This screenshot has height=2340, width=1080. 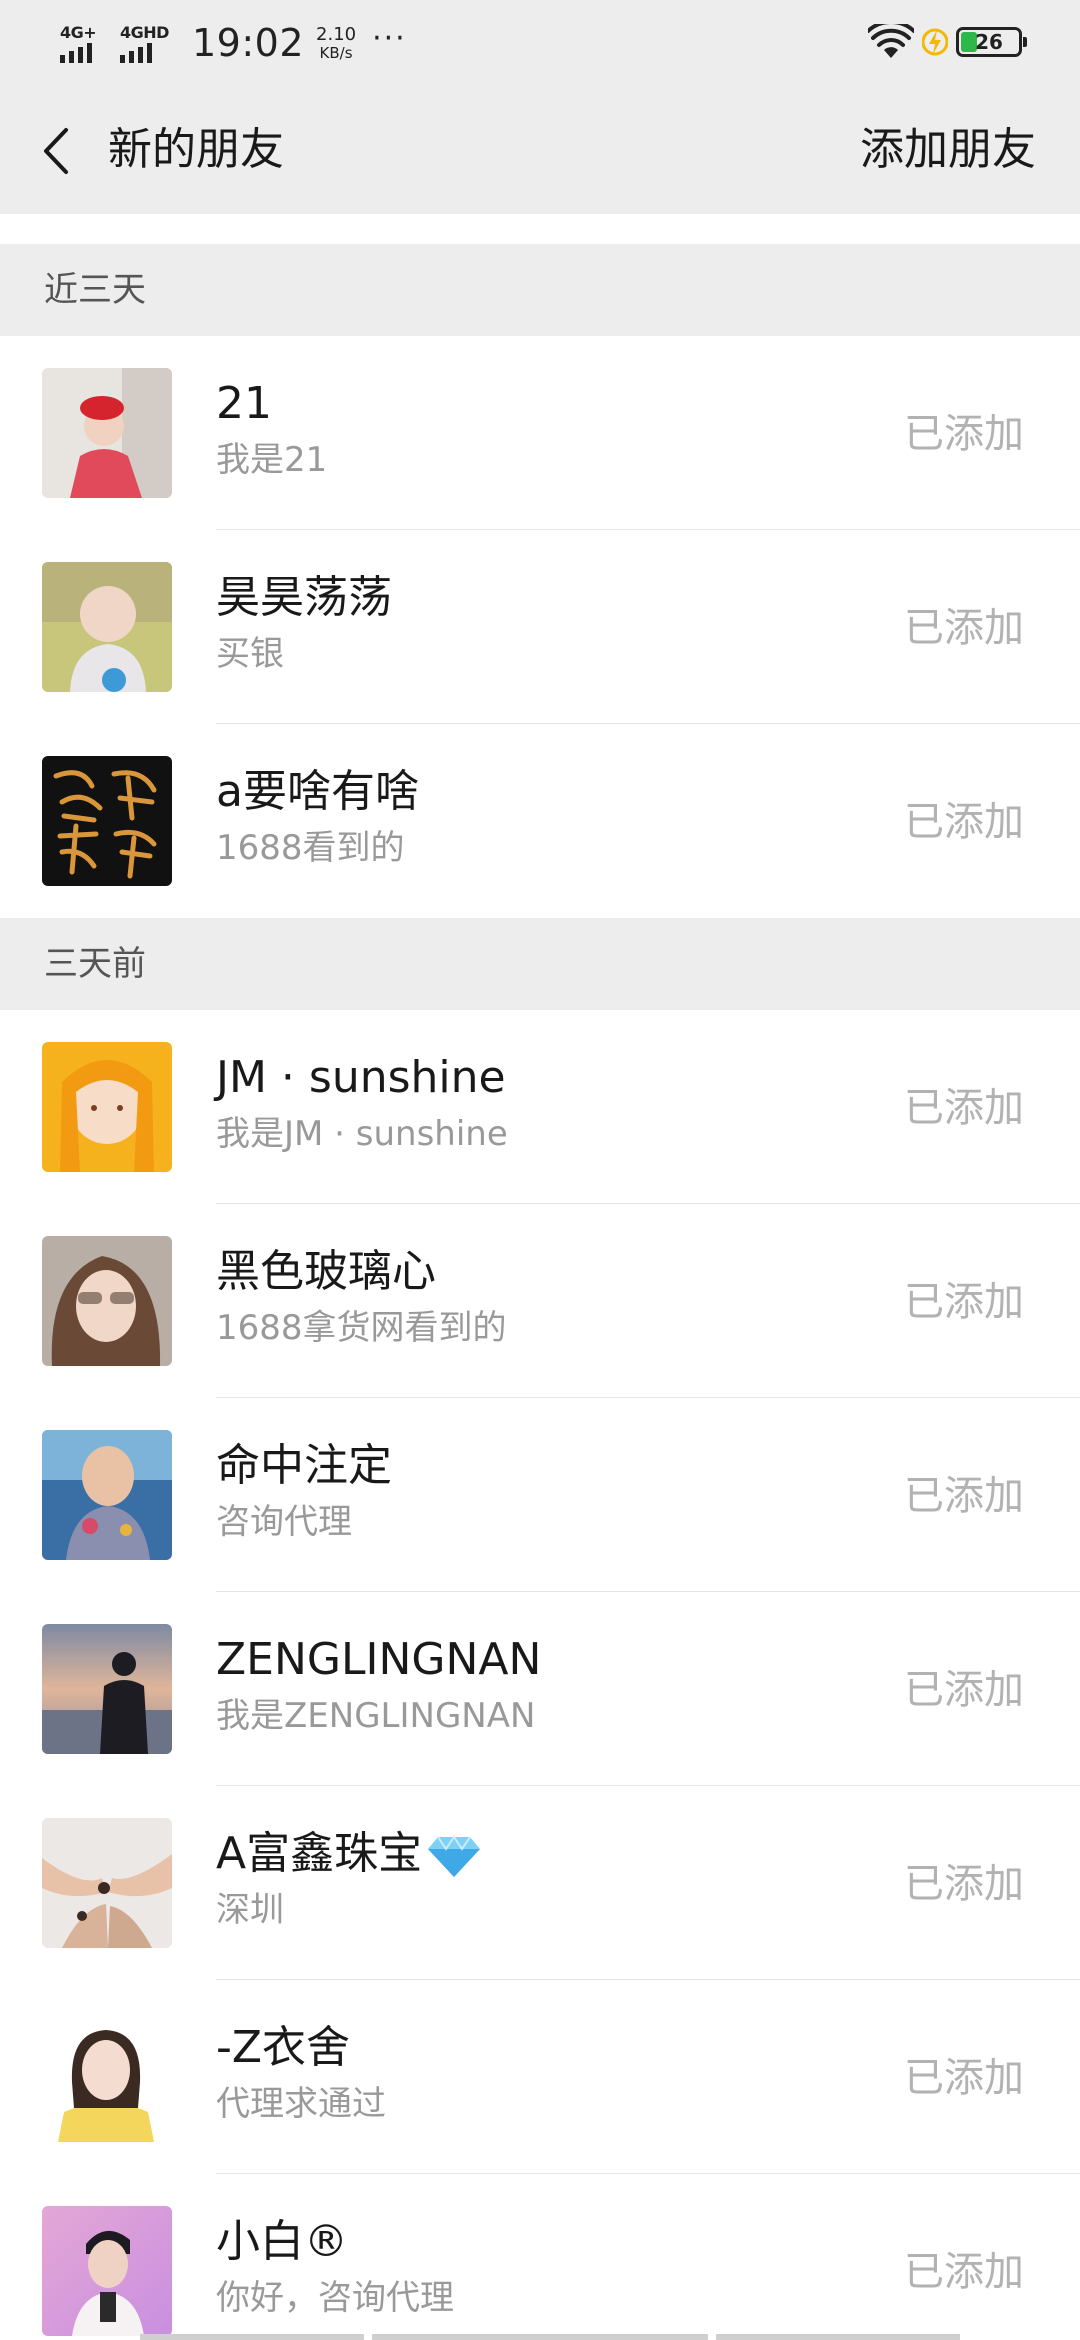 What do you see at coordinates (540, 433) in the screenshot?
I see `friend-row: 21 我是21 已添加` at bounding box center [540, 433].